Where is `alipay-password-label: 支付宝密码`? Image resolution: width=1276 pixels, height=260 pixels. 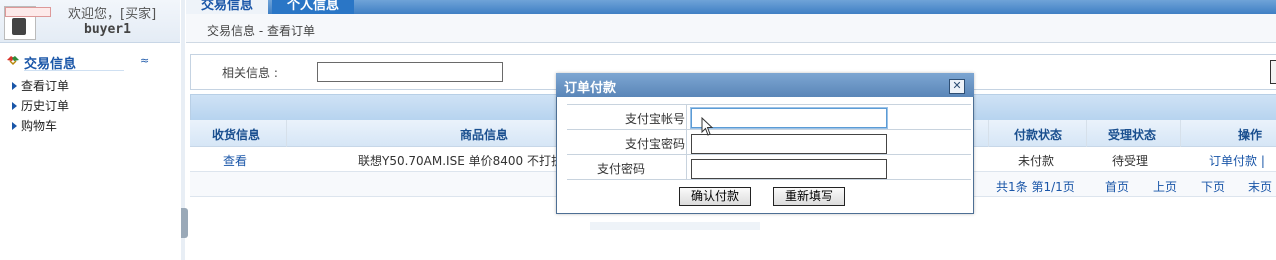
alipay-password-label: 支付宝密码 is located at coordinates (654, 144).